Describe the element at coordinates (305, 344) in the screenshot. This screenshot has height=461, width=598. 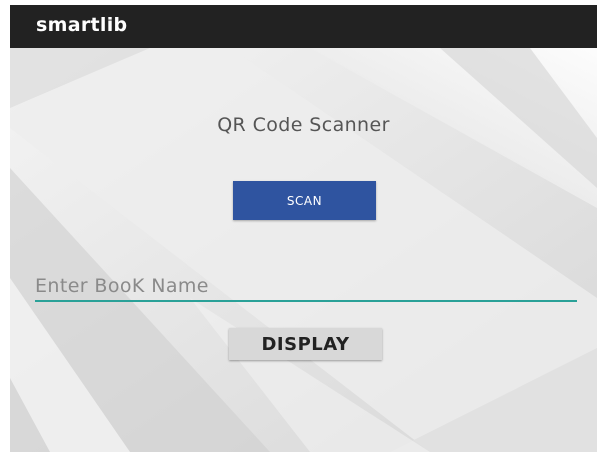
I see `display-button: DISPLAY` at that location.